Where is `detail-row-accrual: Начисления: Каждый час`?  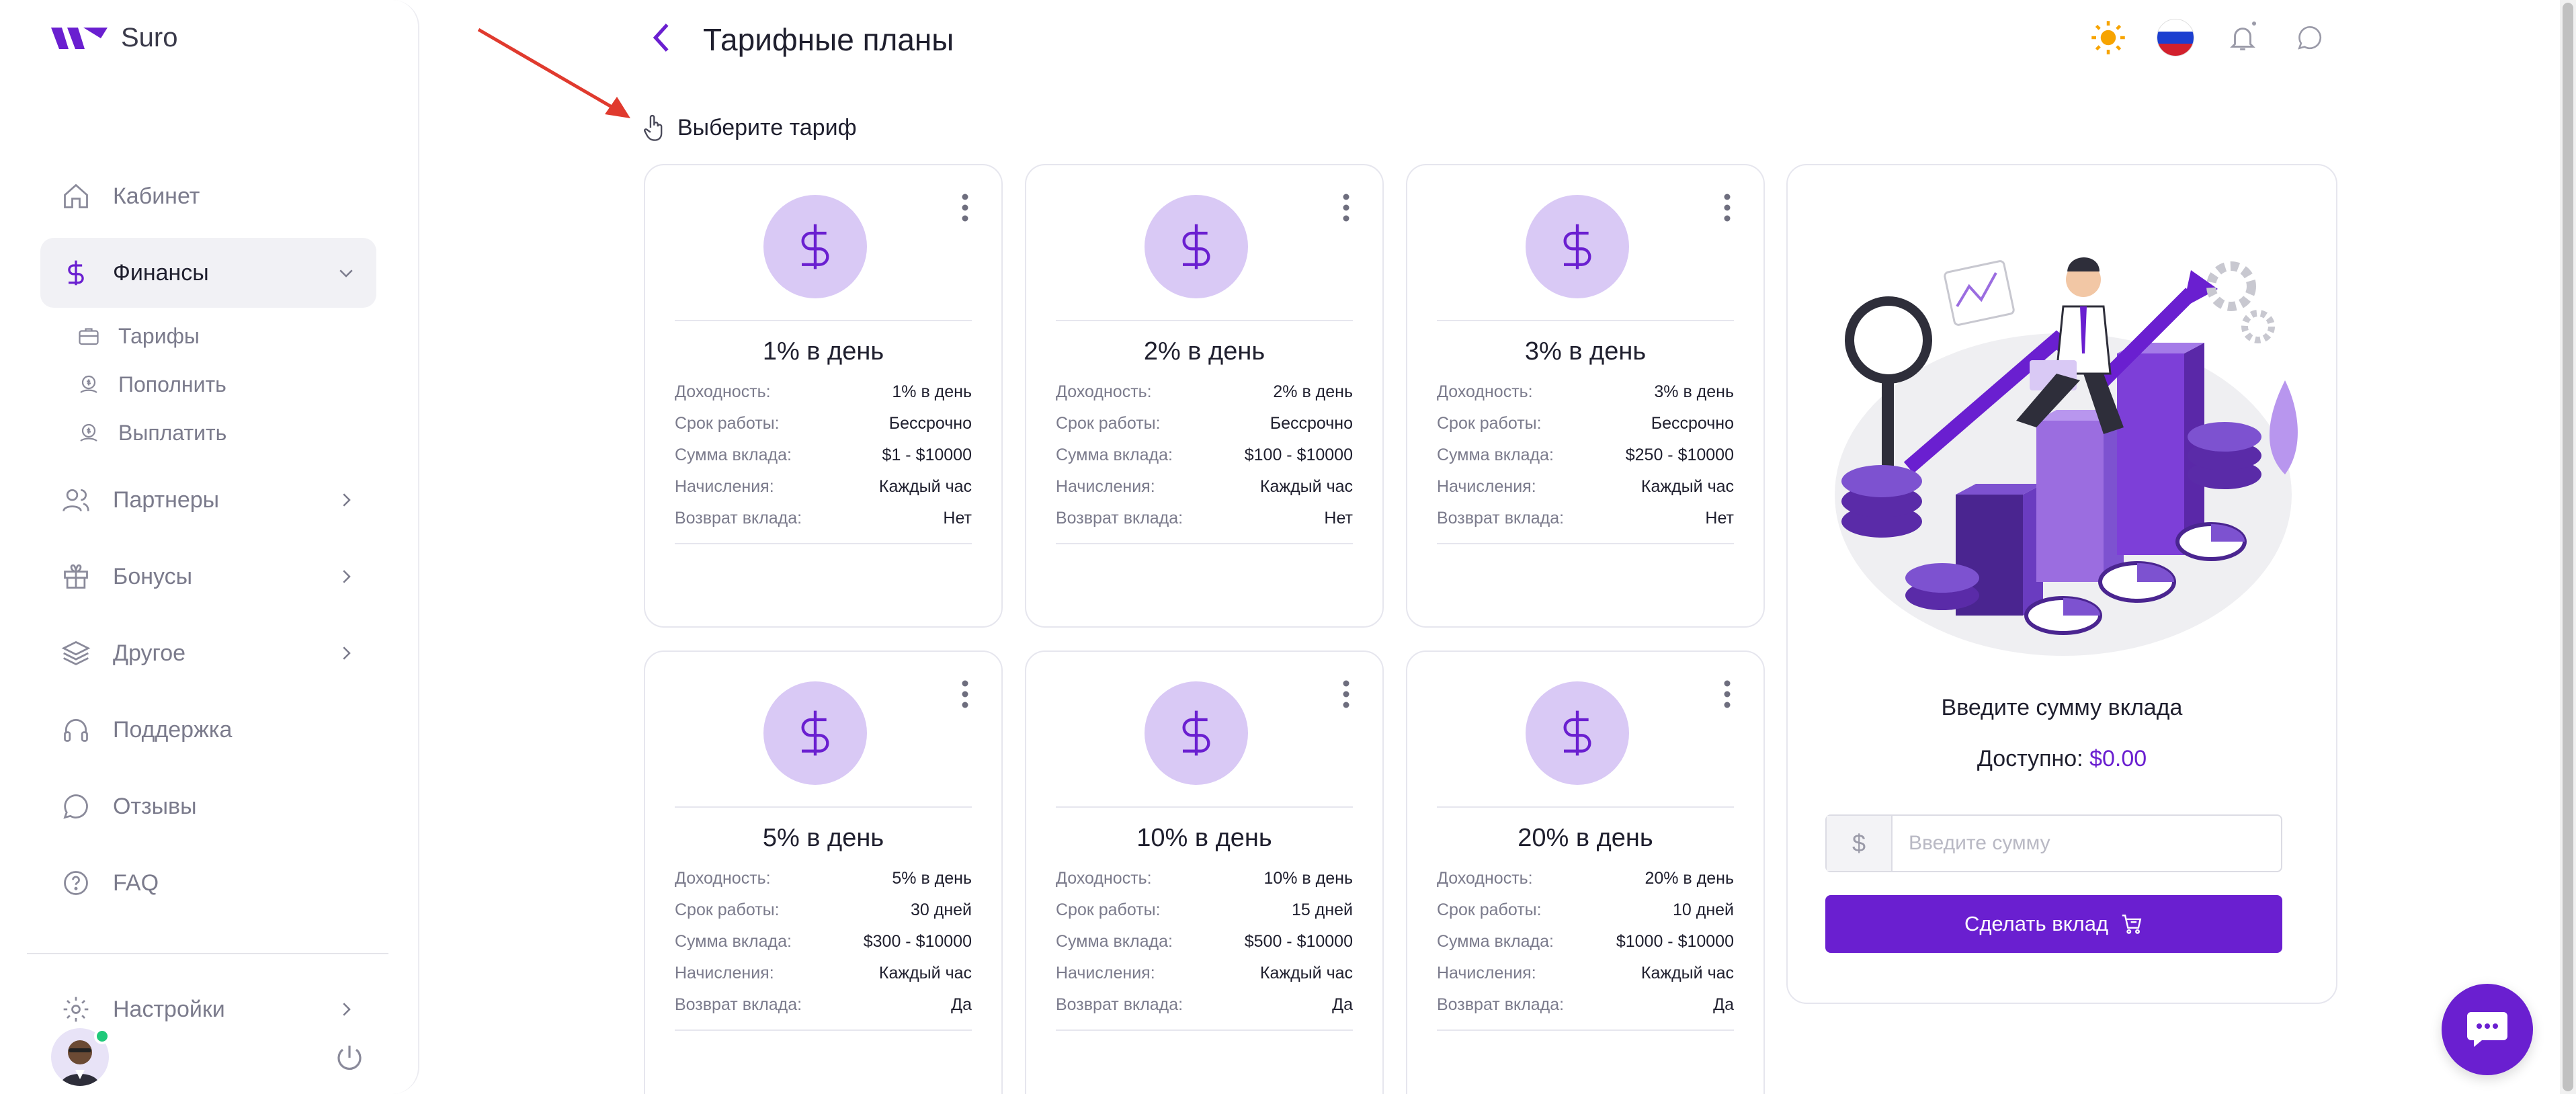
detail-row-accrual: Начисления: Каждый час is located at coordinates (823, 973).